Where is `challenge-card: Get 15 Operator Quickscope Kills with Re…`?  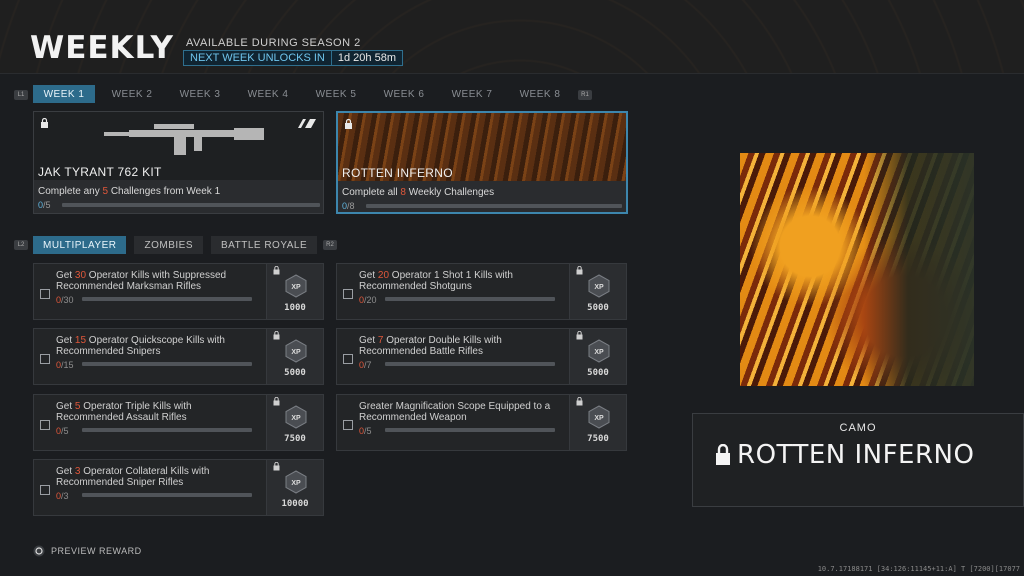
challenge-card: Get 15 Operator Quickscope Kills with Re… is located at coordinates (178, 356).